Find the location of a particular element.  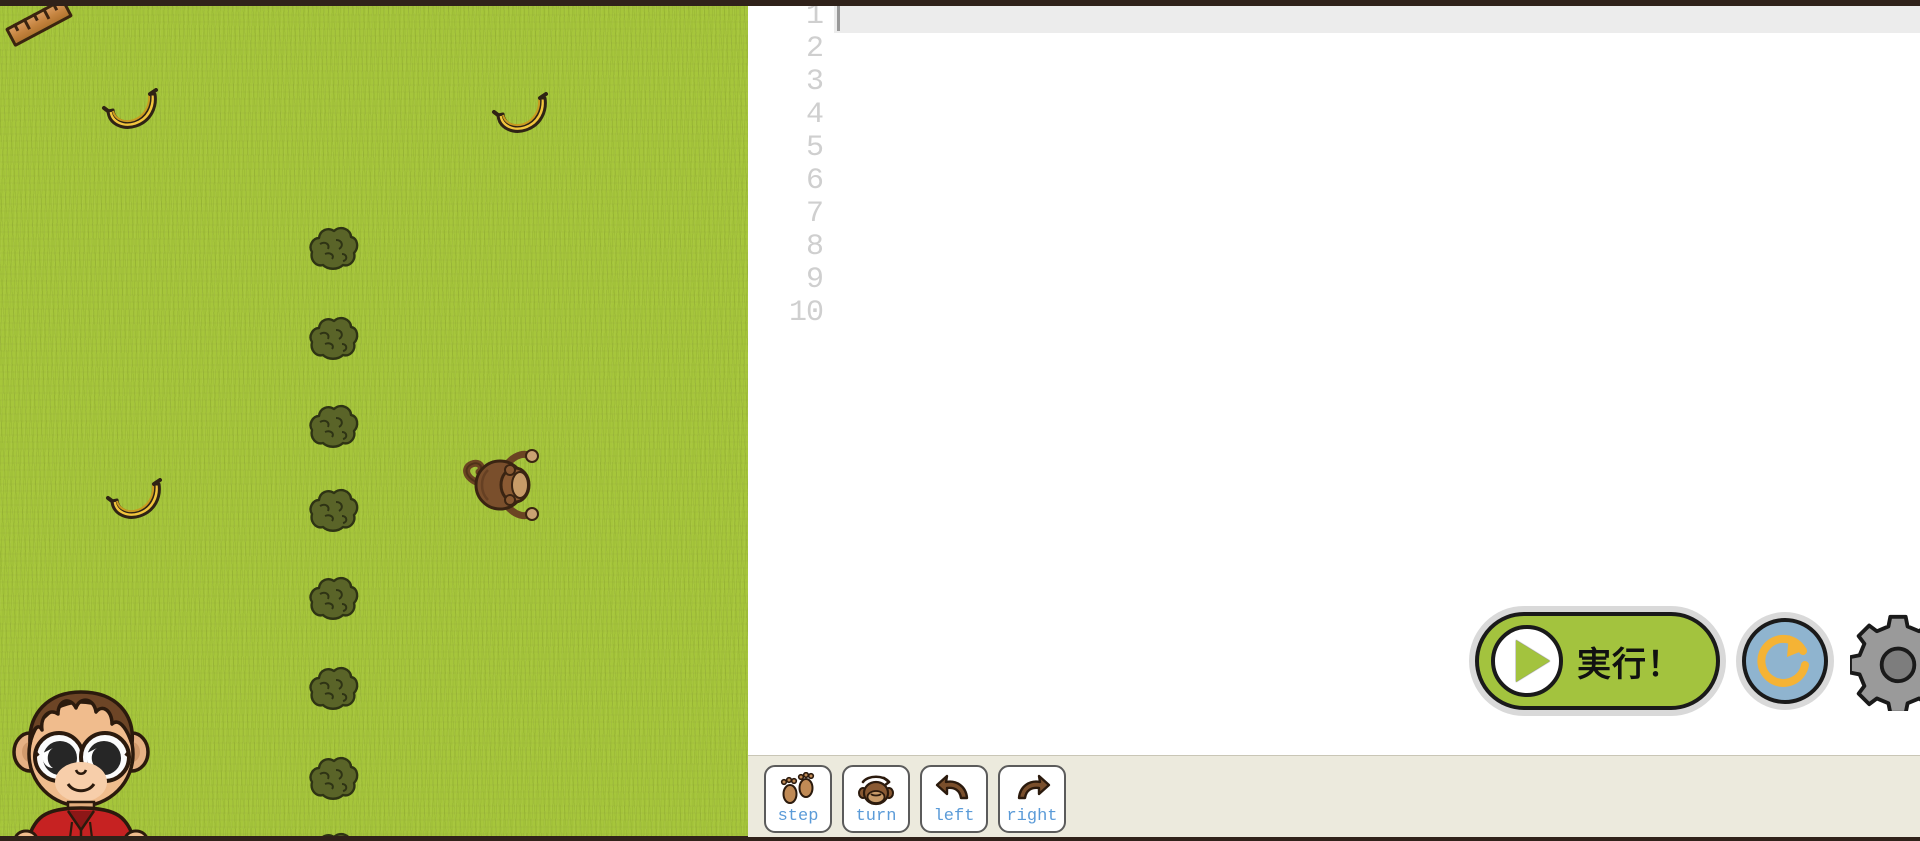

tool-button-label: step is located at coordinates (798, 816).